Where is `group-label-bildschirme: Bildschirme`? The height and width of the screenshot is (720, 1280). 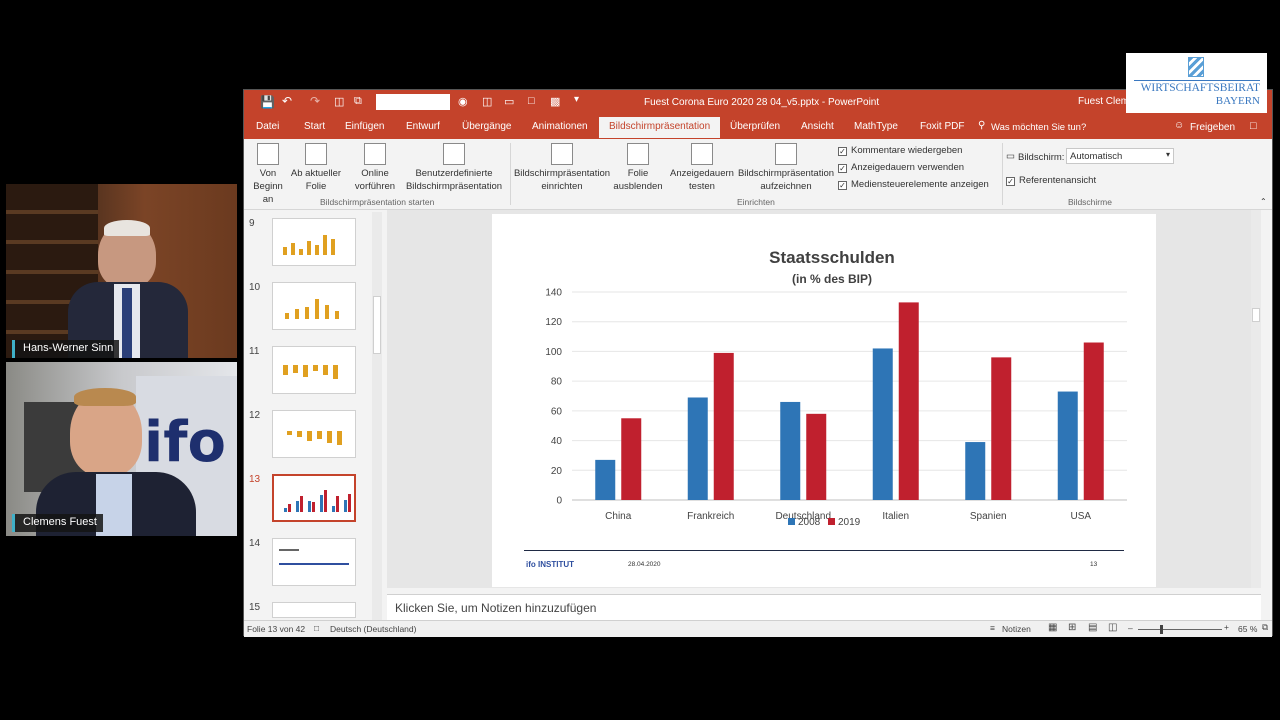
group-label-bildschirme: Bildschirme is located at coordinates (1090, 202).